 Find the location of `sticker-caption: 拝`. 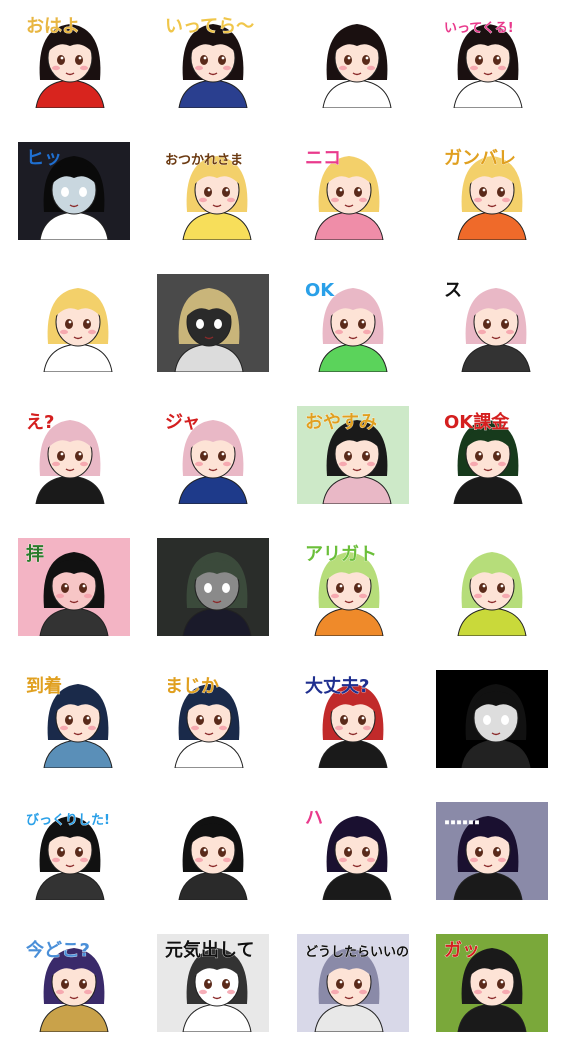

sticker-caption: 拝 is located at coordinates (35, 554).